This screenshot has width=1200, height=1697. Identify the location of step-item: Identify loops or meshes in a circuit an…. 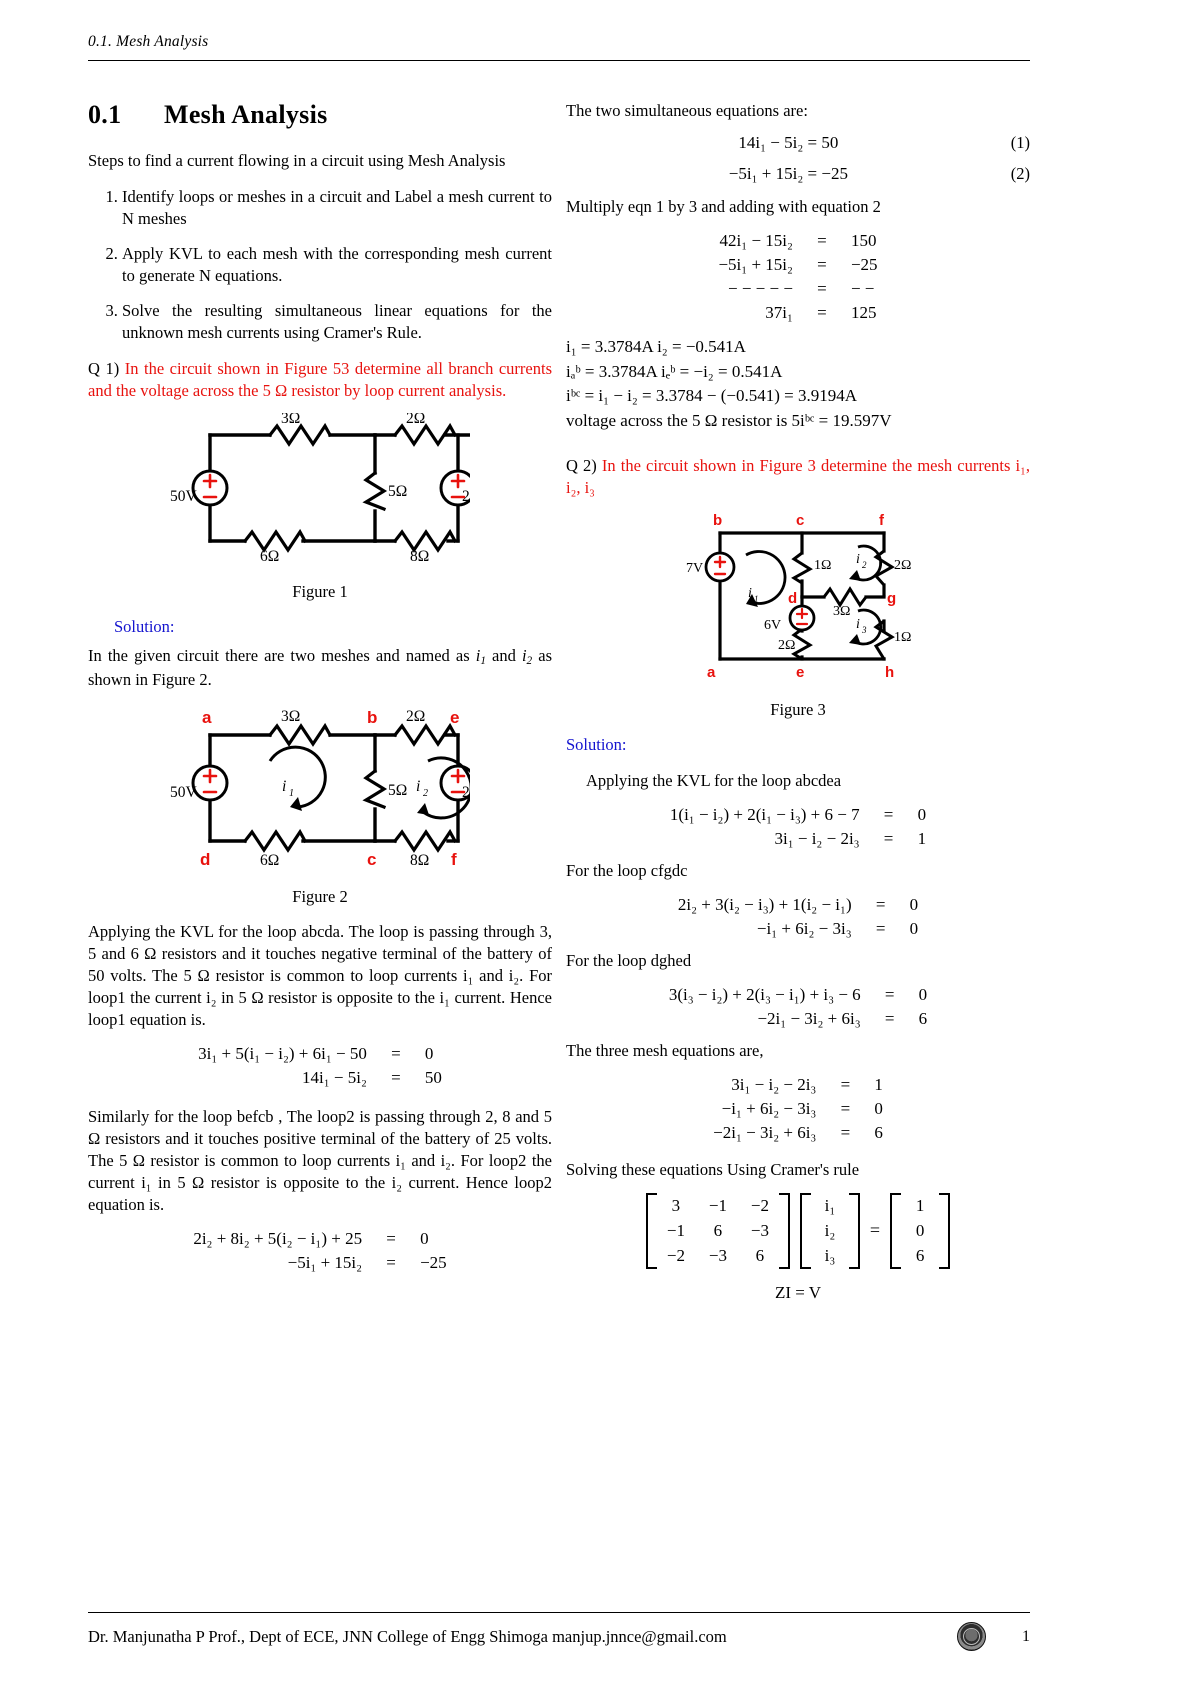
(337, 208).